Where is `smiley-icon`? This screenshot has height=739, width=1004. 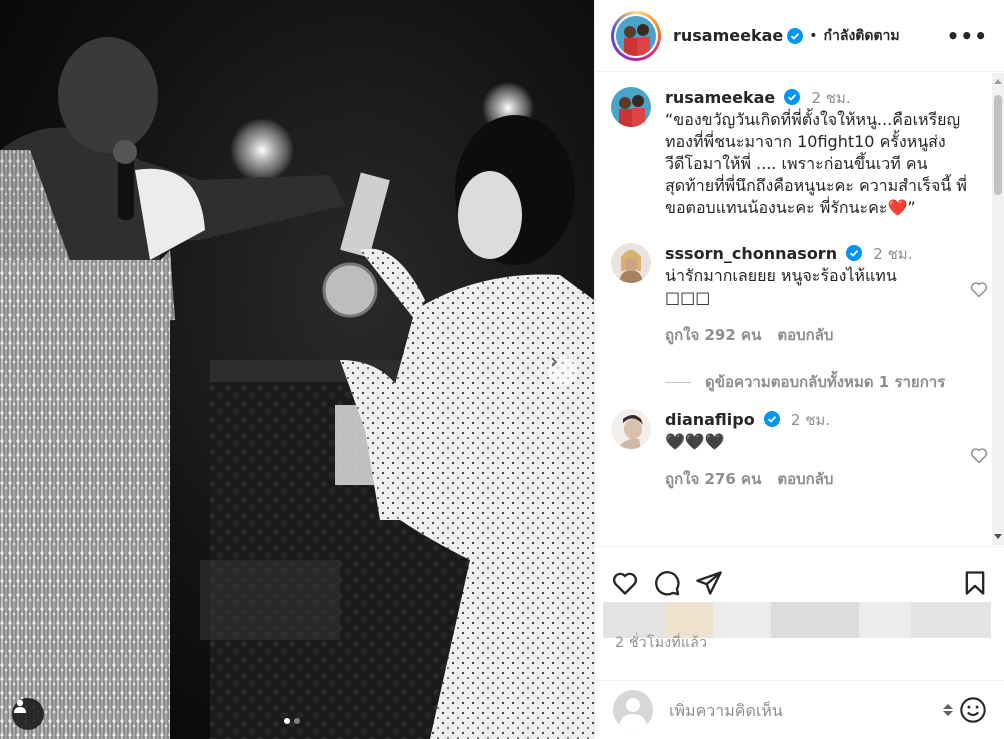 smiley-icon is located at coordinates (973, 710).